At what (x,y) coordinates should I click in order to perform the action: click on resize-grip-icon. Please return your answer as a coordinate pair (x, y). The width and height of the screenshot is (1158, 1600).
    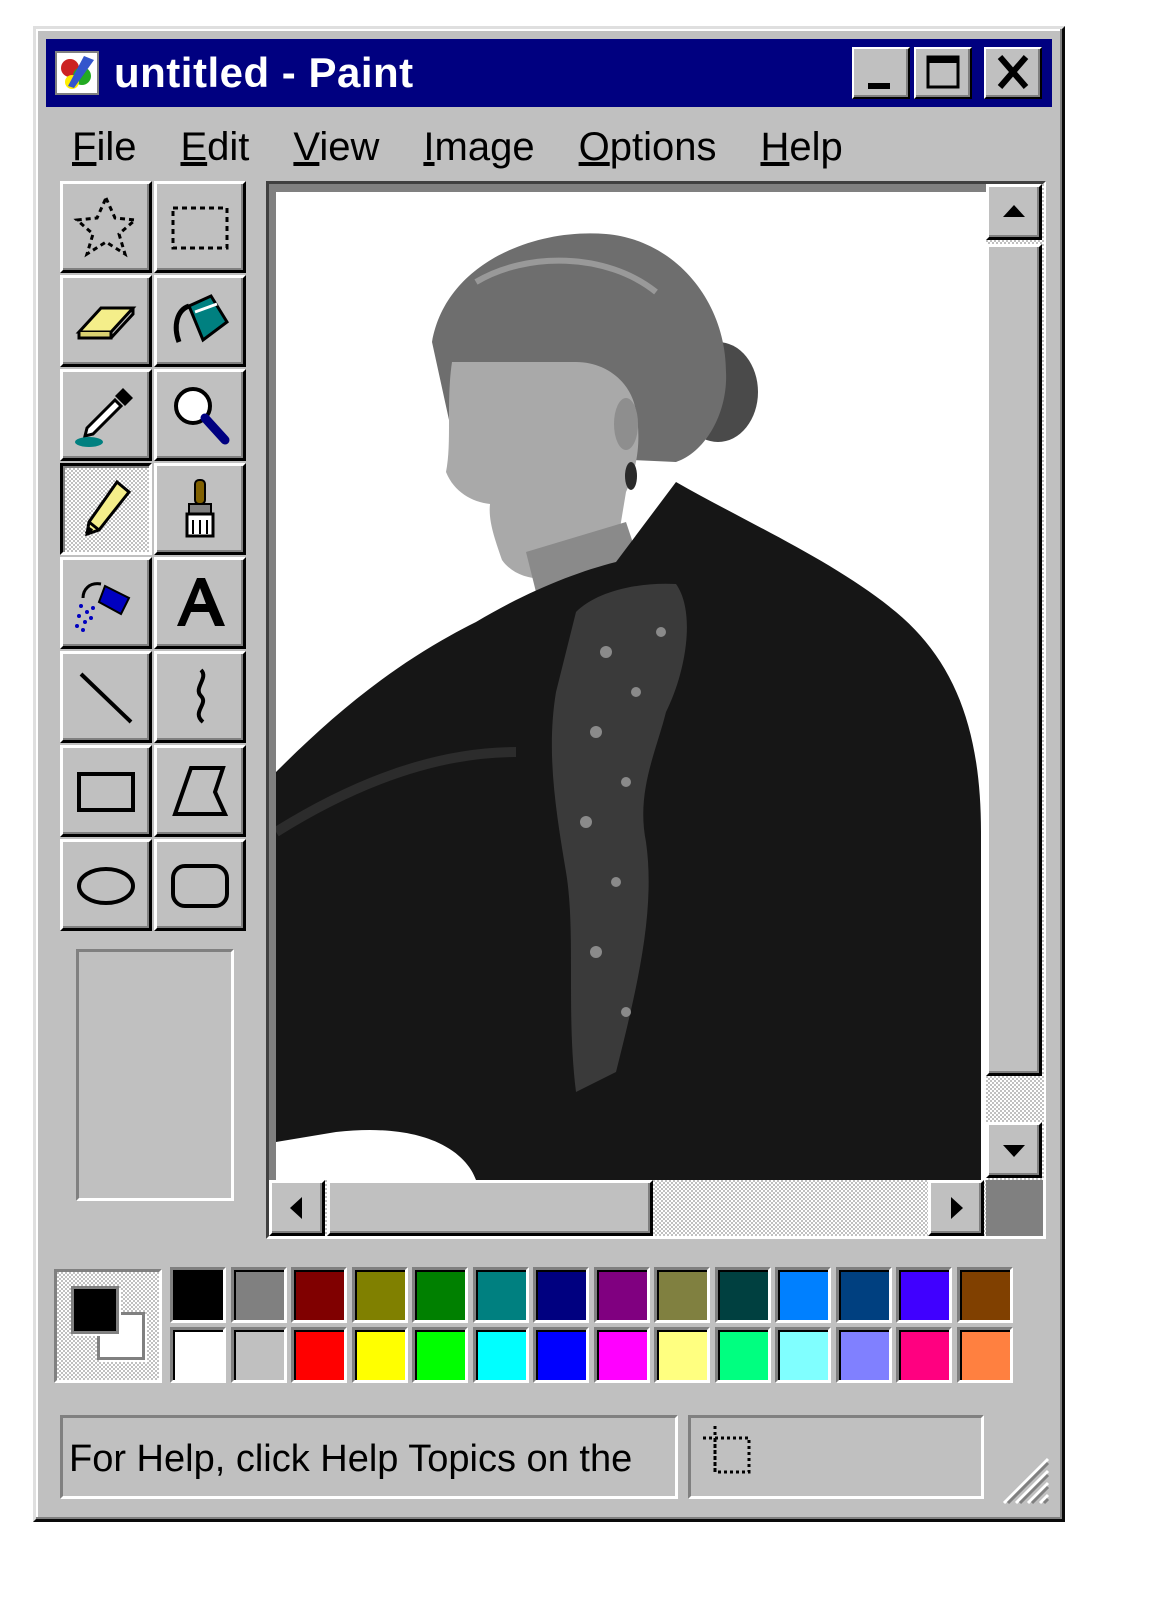
    Looking at the image, I should click on (1022, 1477).